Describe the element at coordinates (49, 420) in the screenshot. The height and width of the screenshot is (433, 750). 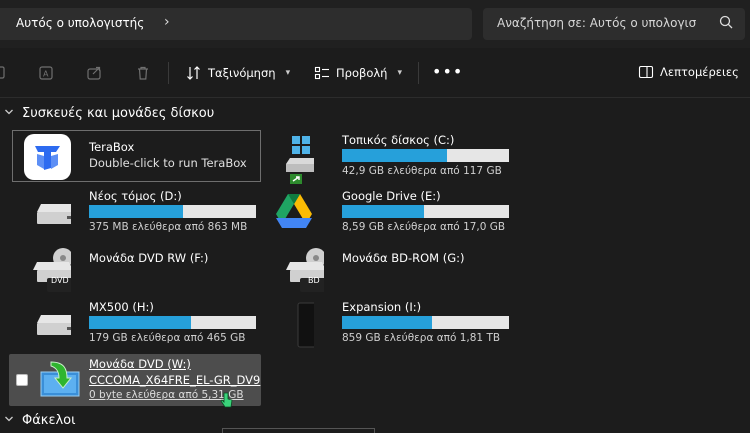
I see `folders-section-title: Φάκελοι` at that location.